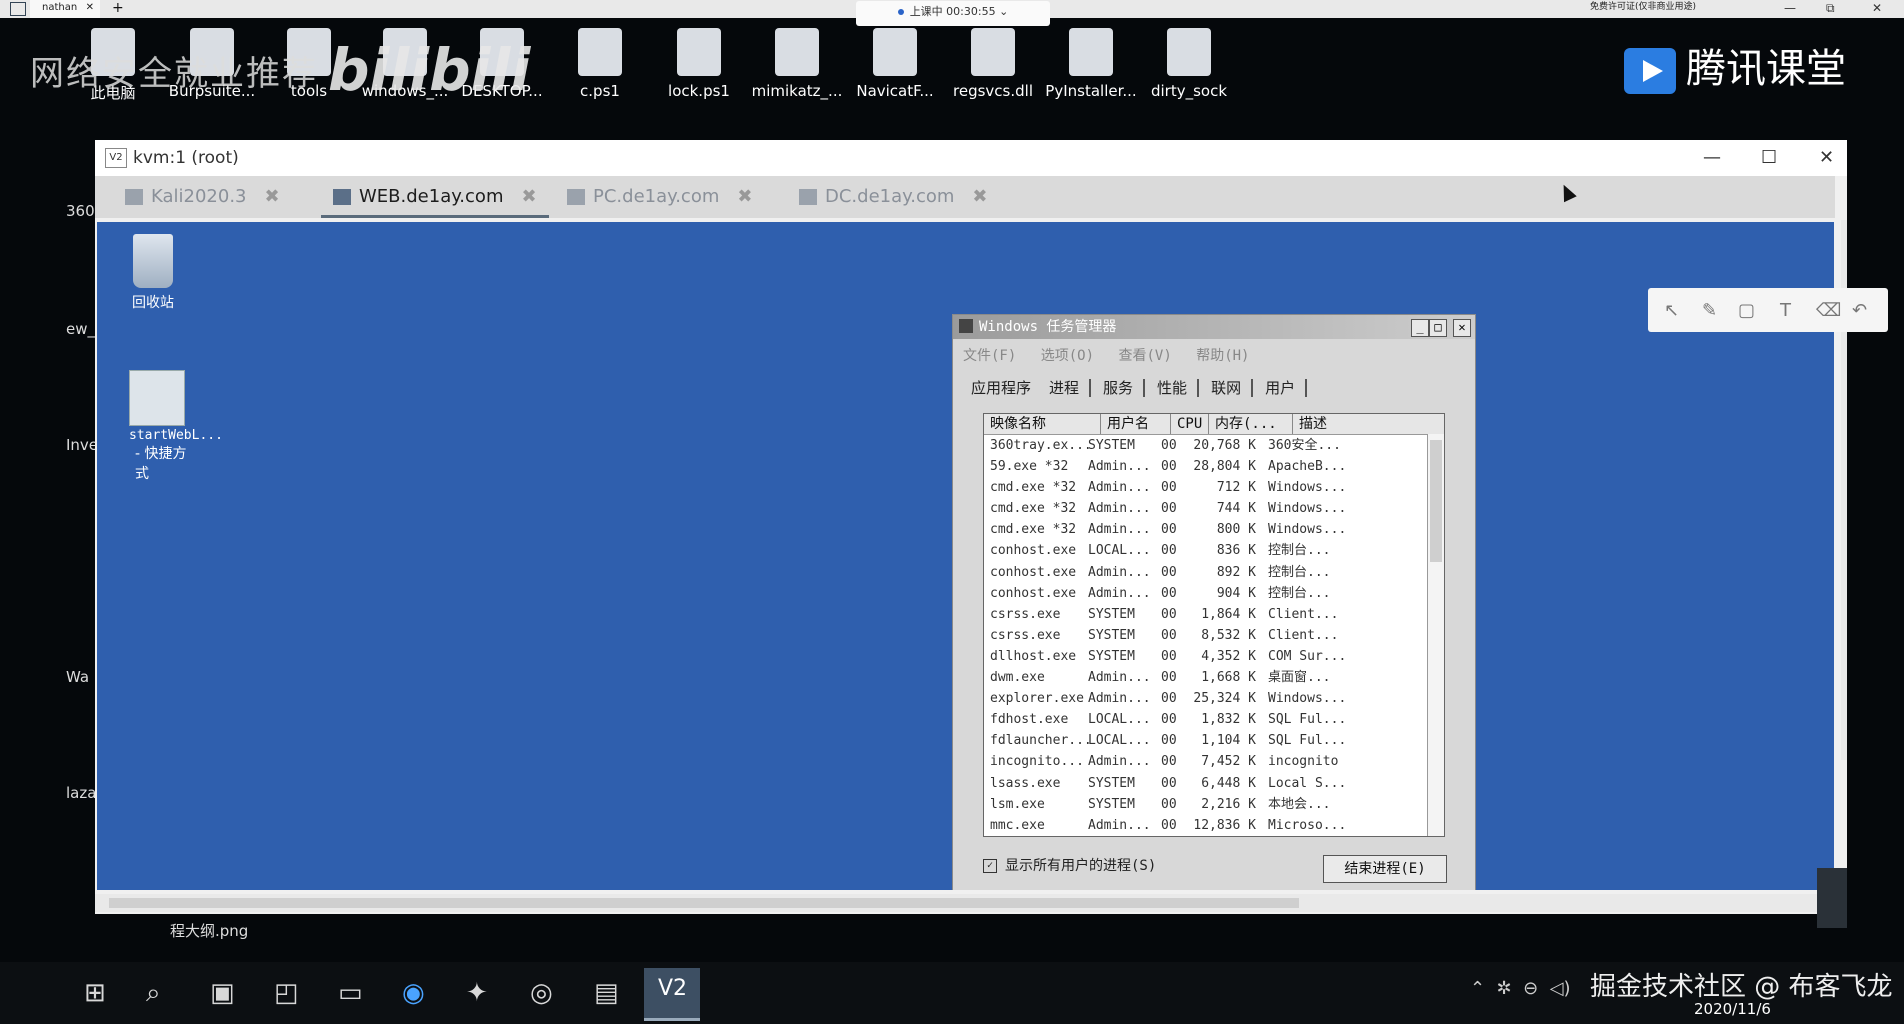 This screenshot has width=1904, height=1024. Describe the element at coordinates (1042, 424) in the screenshot. I see `col-image-name: 映像名称` at that location.